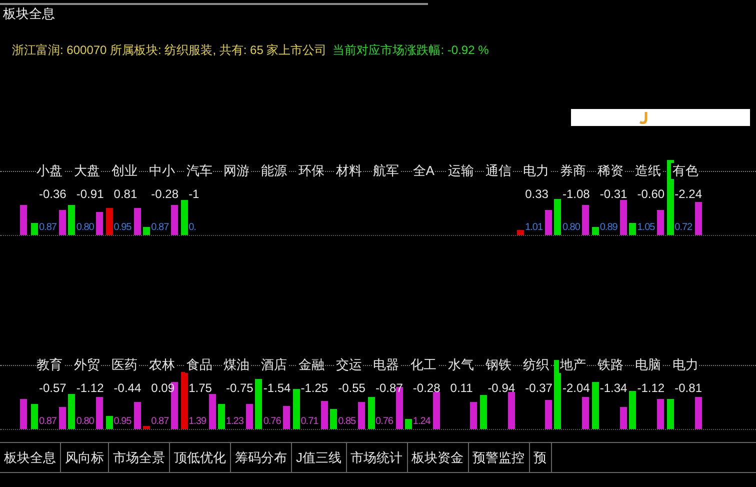  What do you see at coordinates (573, 171) in the screenshot?
I see `sector-label: 券商` at bounding box center [573, 171].